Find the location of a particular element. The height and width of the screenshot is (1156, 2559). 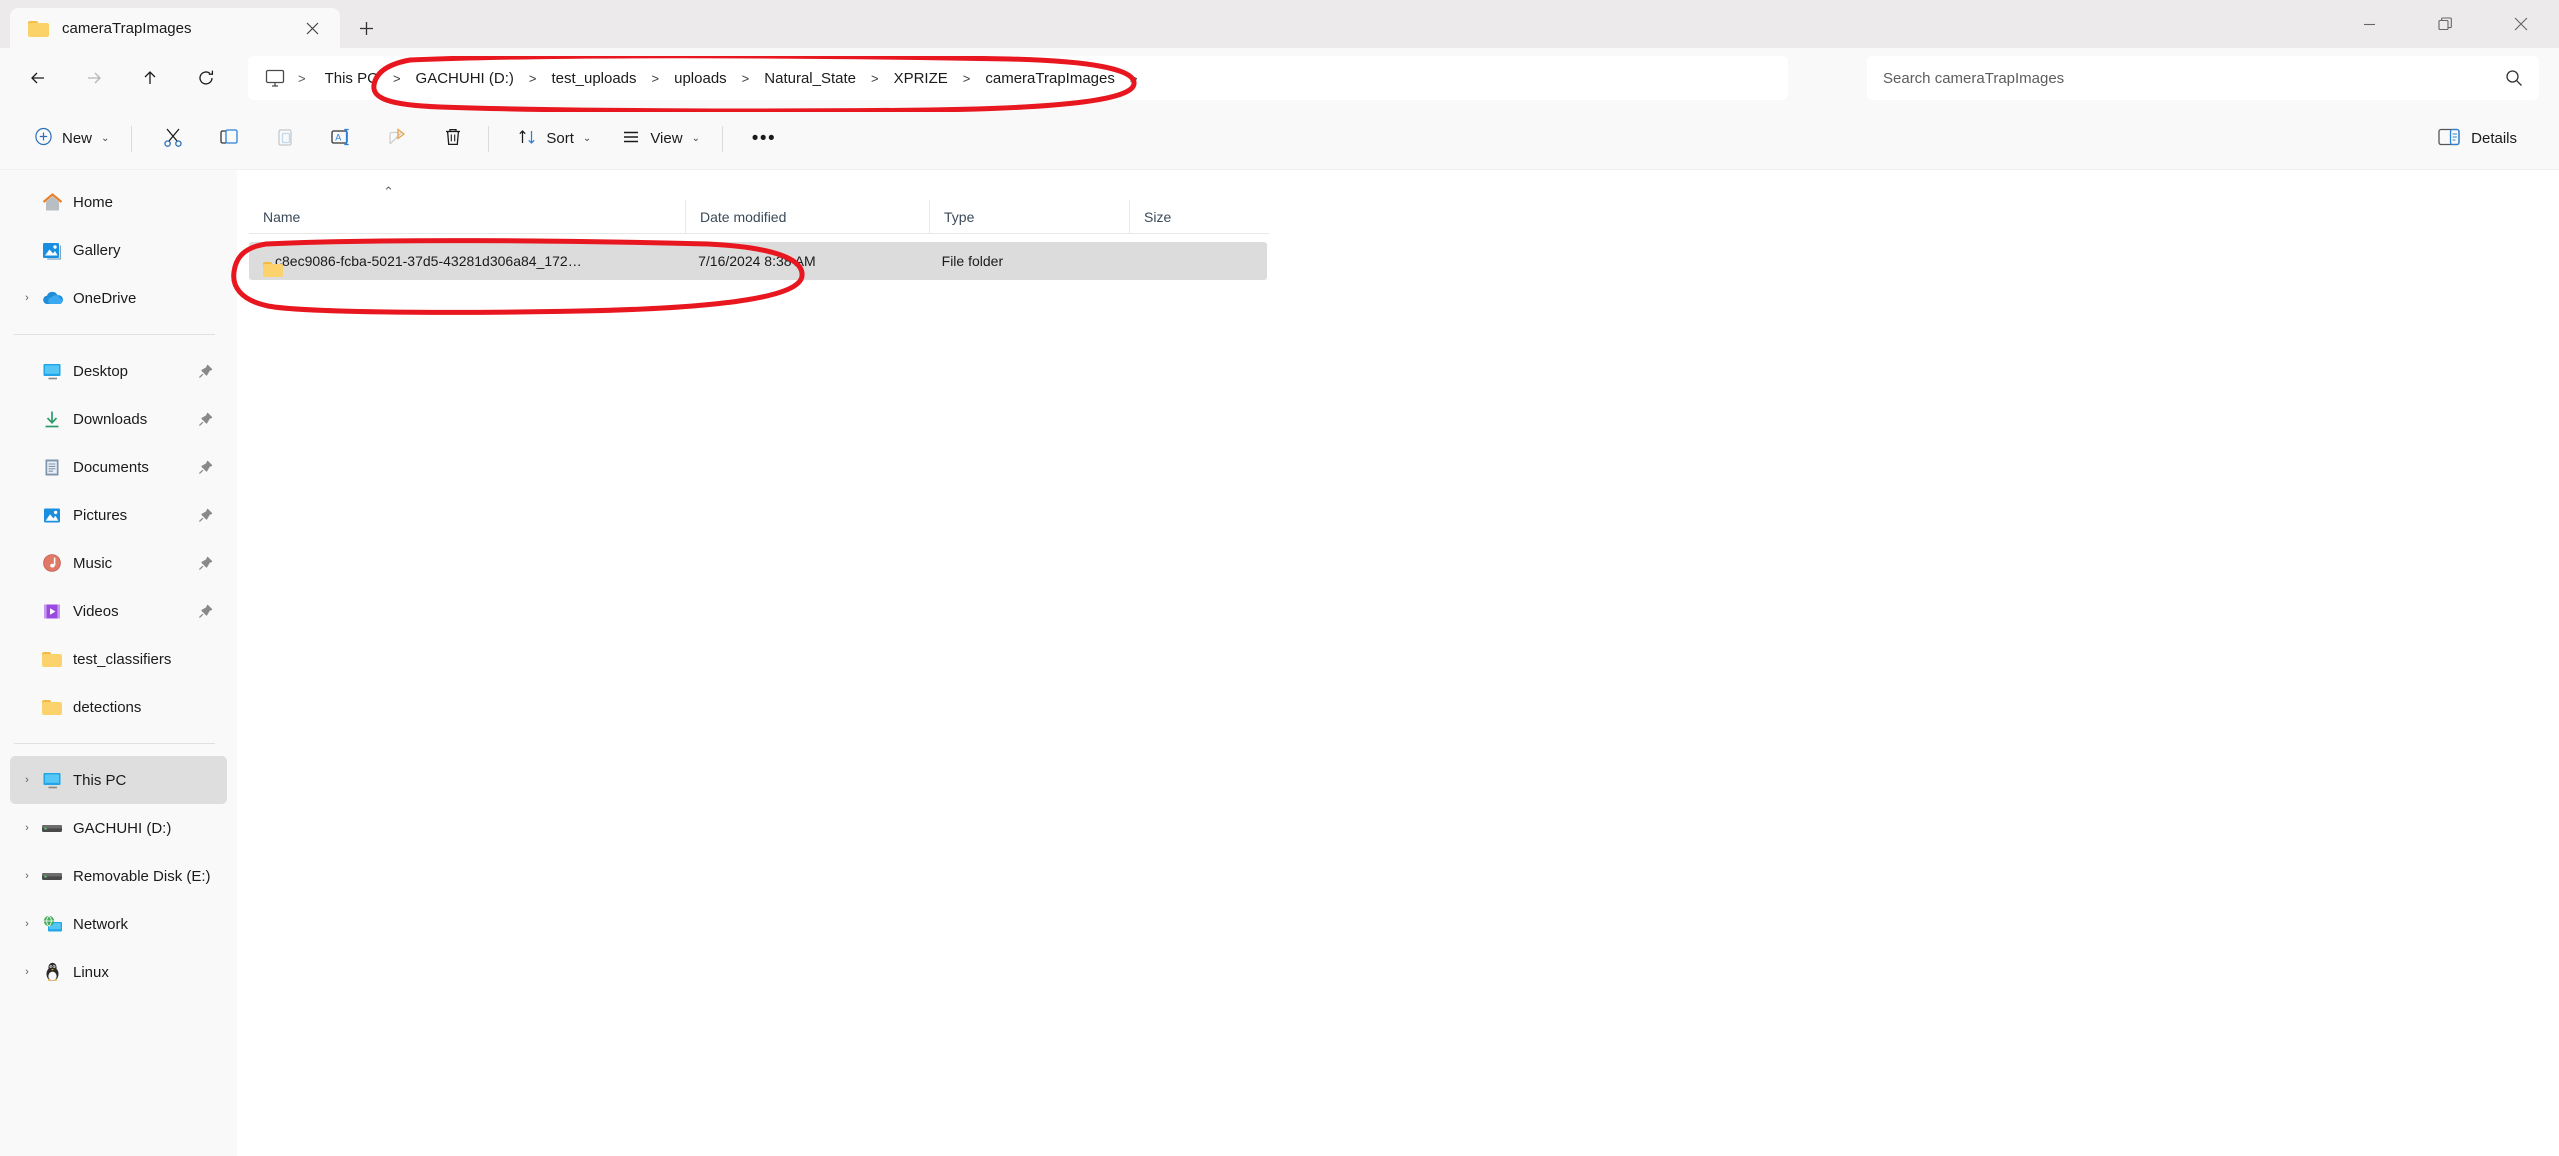

copy-button is located at coordinates (229, 139).